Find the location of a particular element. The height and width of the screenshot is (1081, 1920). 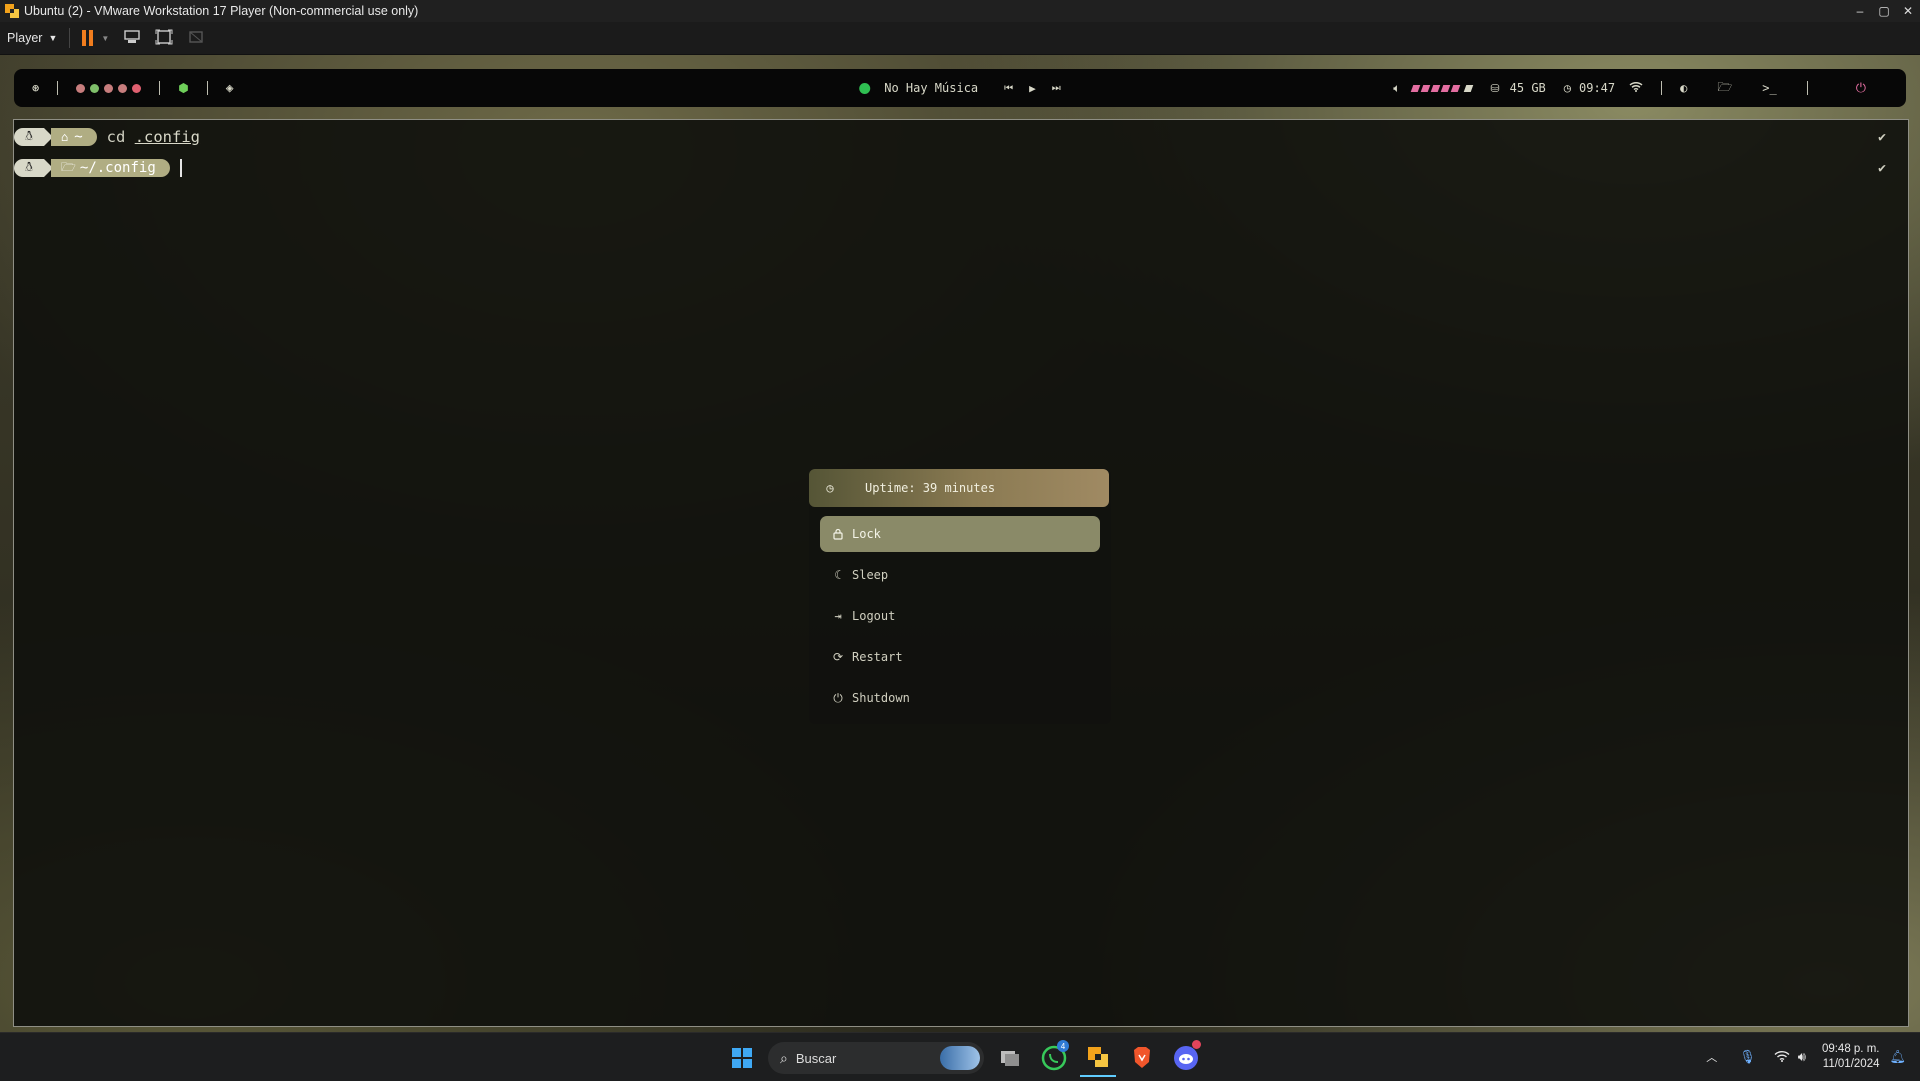

taskbar-time: 09:48 p. m. is located at coordinates (1850, 1049).